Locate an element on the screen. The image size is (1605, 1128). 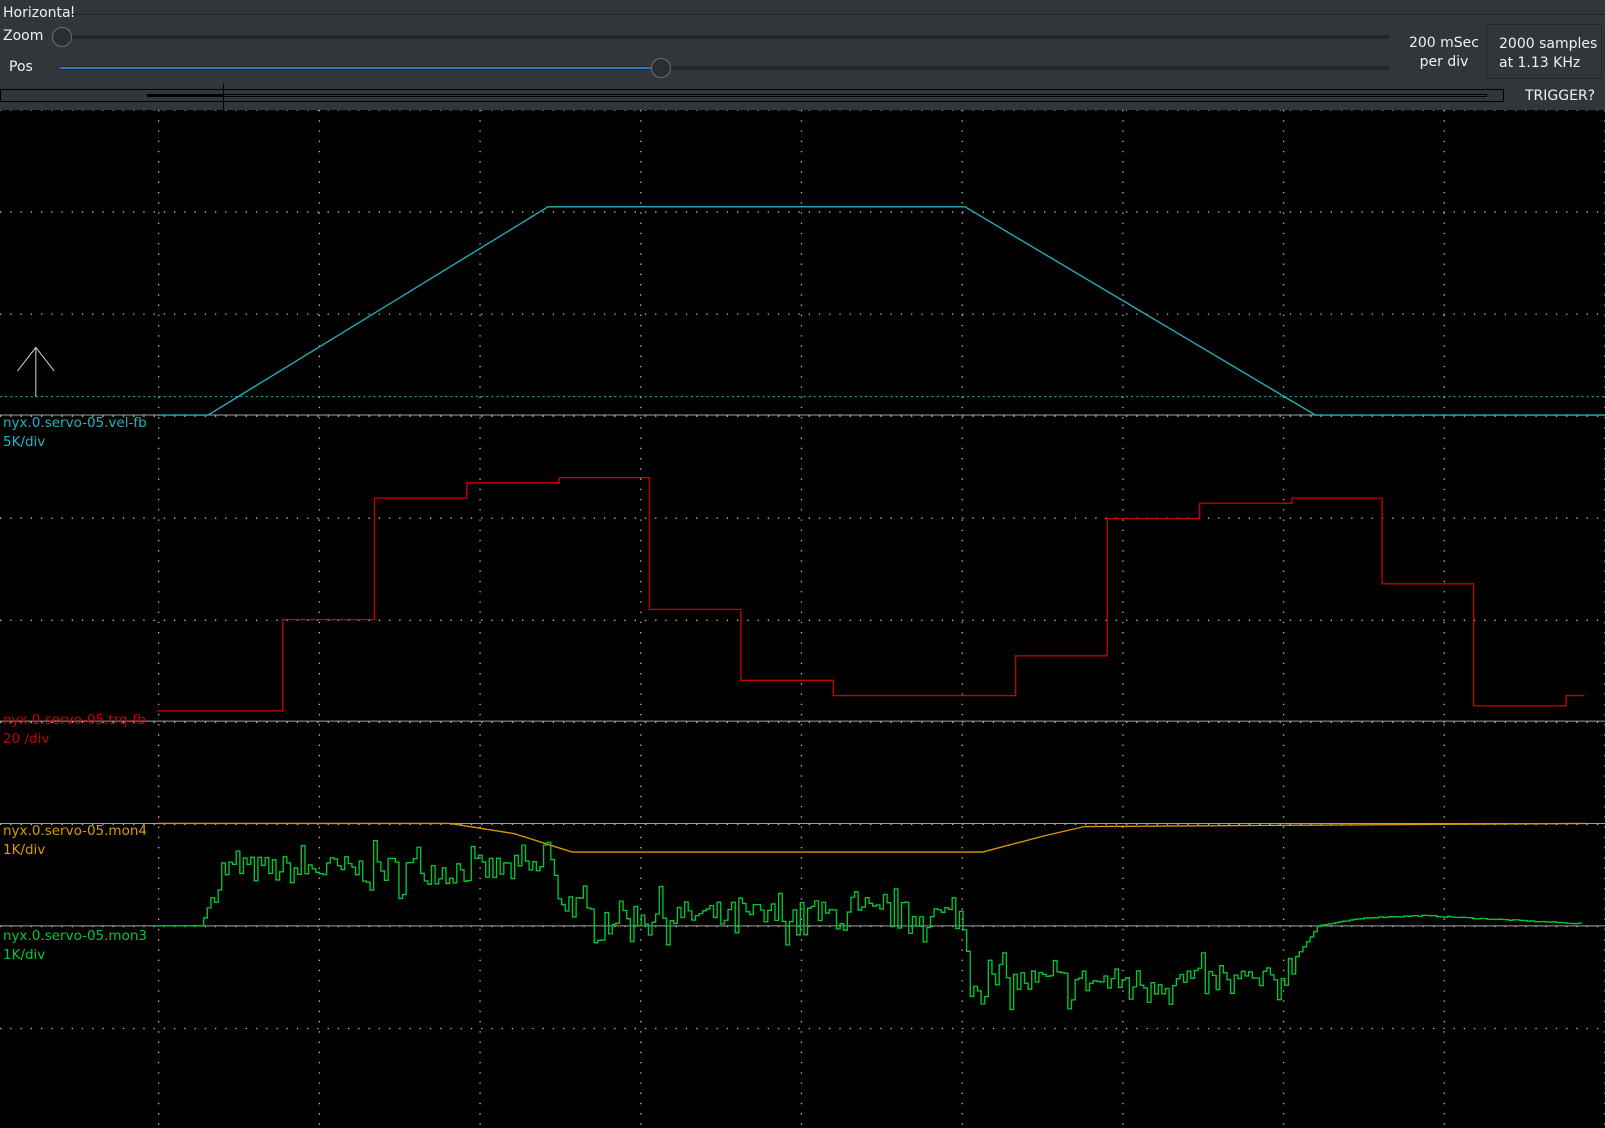
timebase-value: 200 mSec is located at coordinates (1443, 43).